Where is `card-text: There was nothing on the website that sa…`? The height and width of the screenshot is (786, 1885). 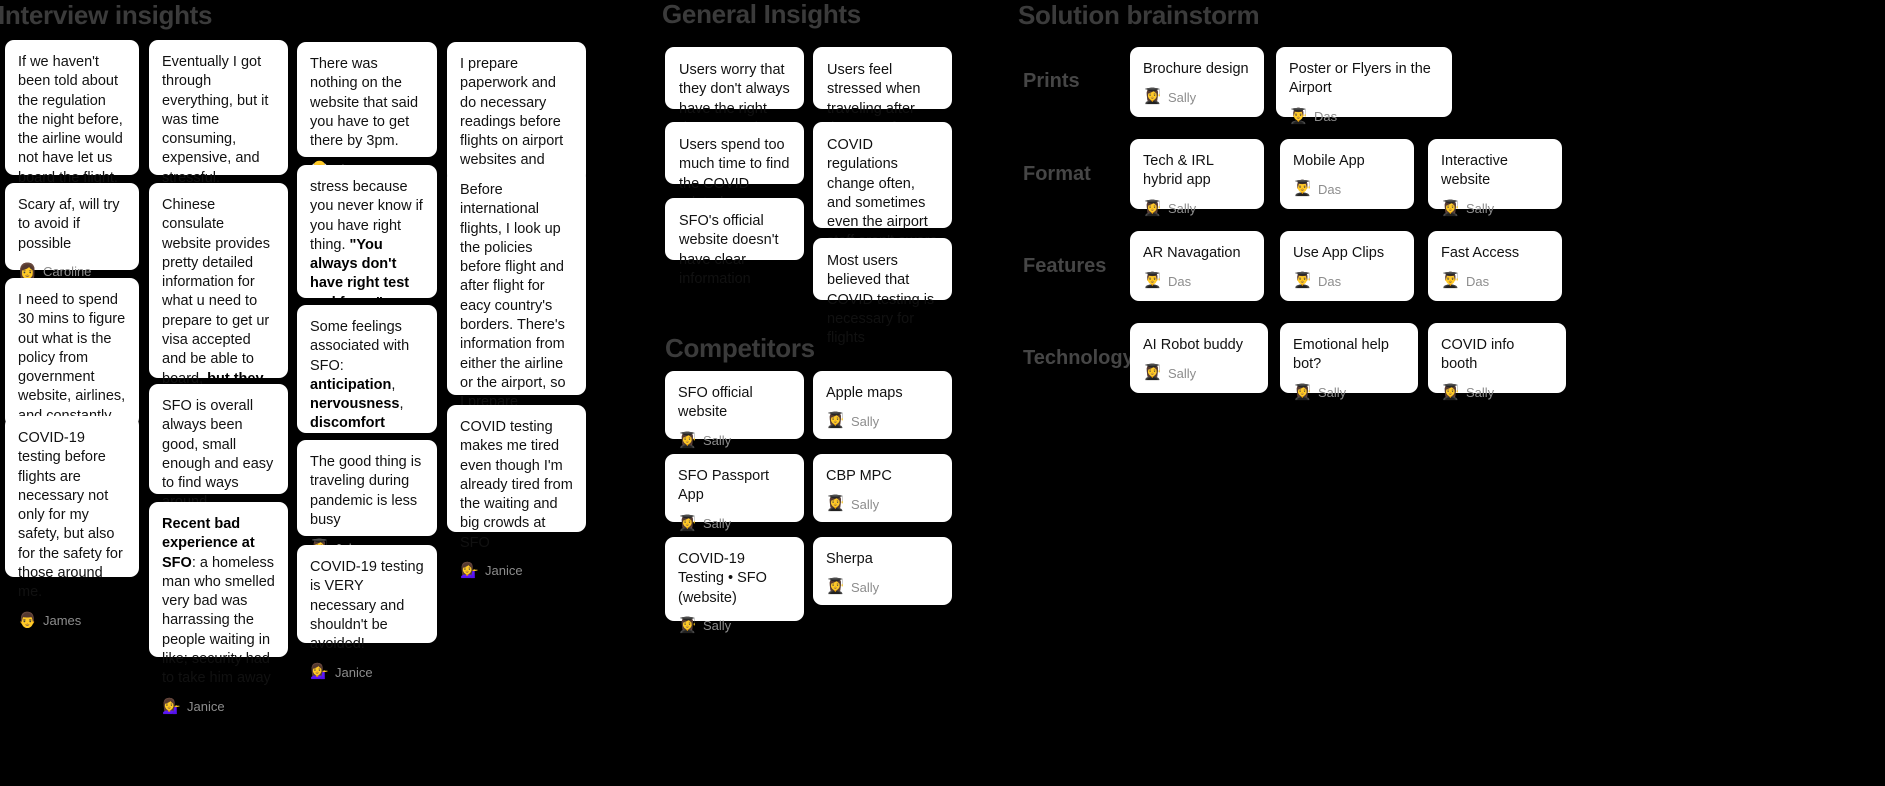 card-text: There was nothing on the website that sa… is located at coordinates (364, 103).